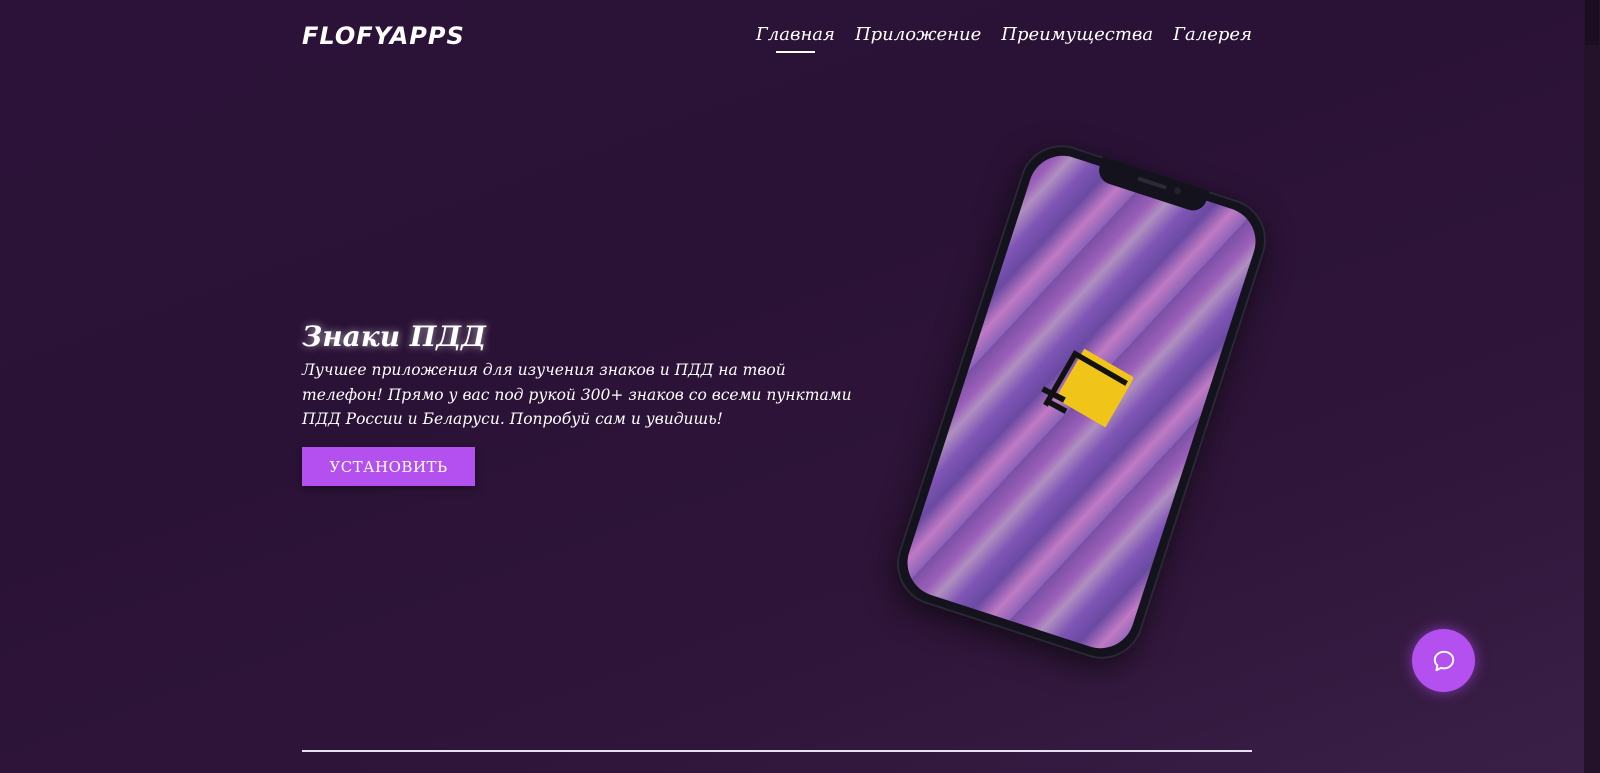 The width and height of the screenshot is (1600, 773). What do you see at coordinates (1592, 386) in the screenshot?
I see `scrollbar` at bounding box center [1592, 386].